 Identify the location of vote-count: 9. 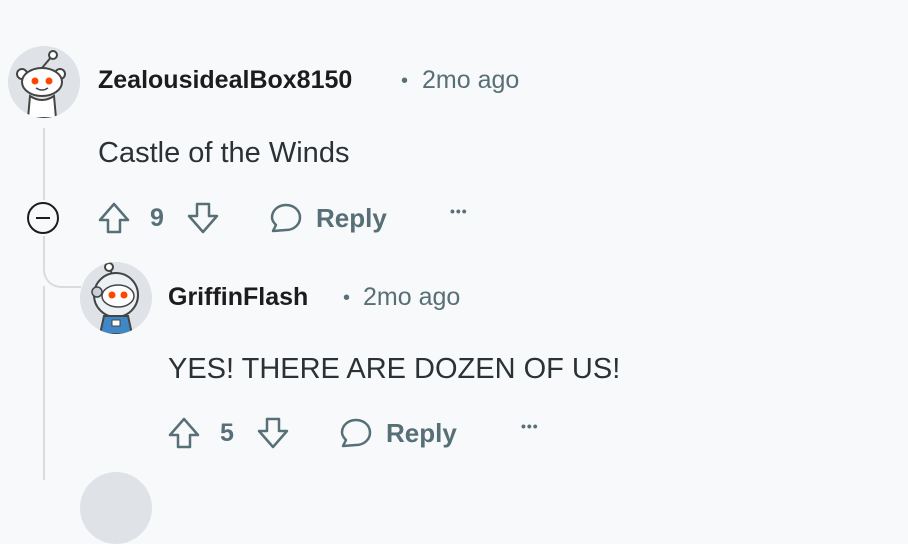
(157, 218).